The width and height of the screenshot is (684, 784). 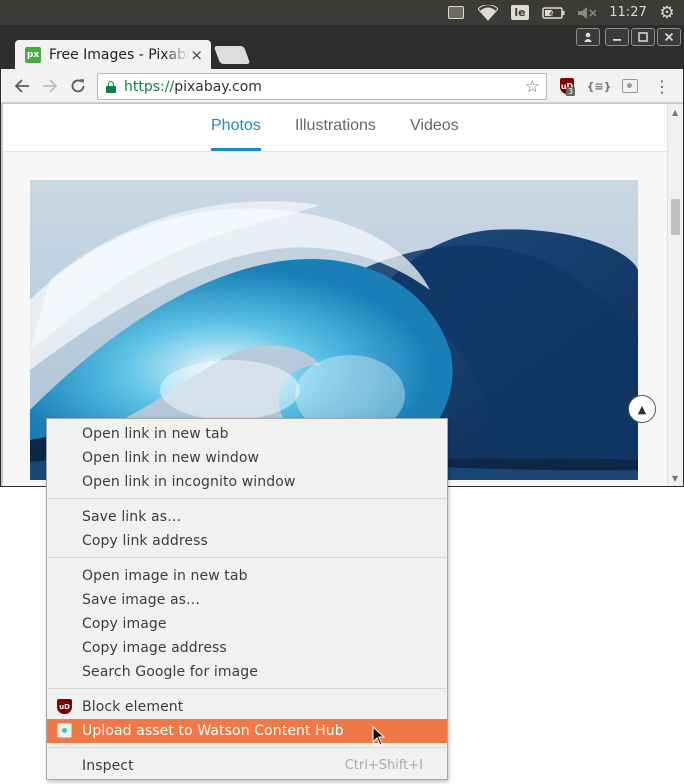 What do you see at coordinates (247, 576) in the screenshot?
I see `menu-open-image-new-tab: Open image in new tab` at bounding box center [247, 576].